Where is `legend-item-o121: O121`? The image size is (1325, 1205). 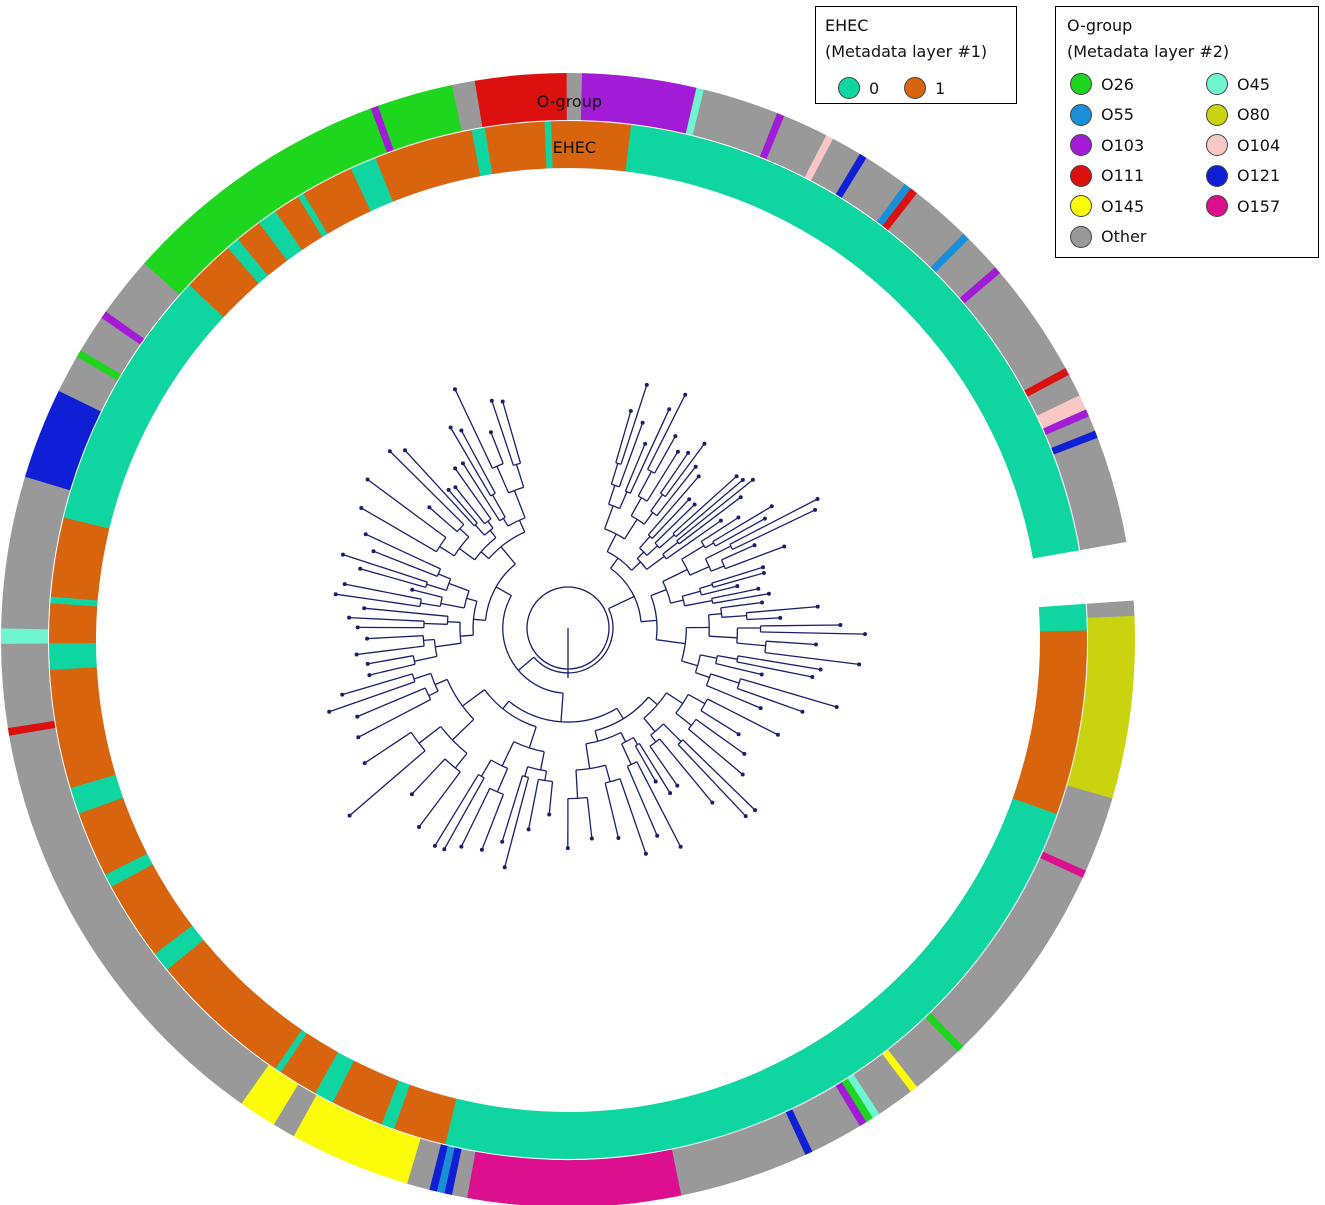 legend-item-o121: O121 is located at coordinates (1243, 175).